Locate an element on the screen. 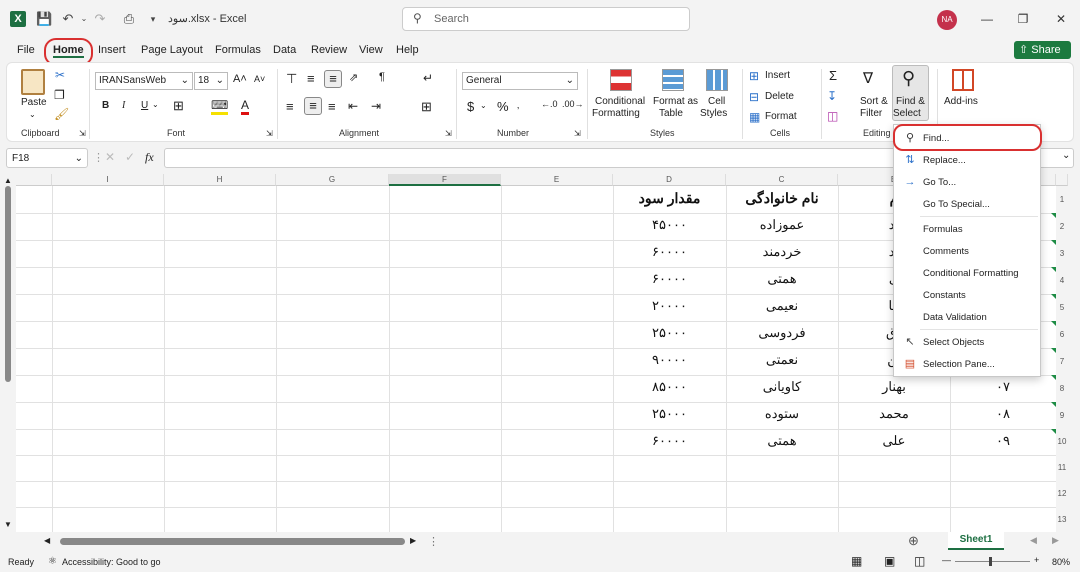  horizontal-scrollbar is located at coordinates (232, 541).